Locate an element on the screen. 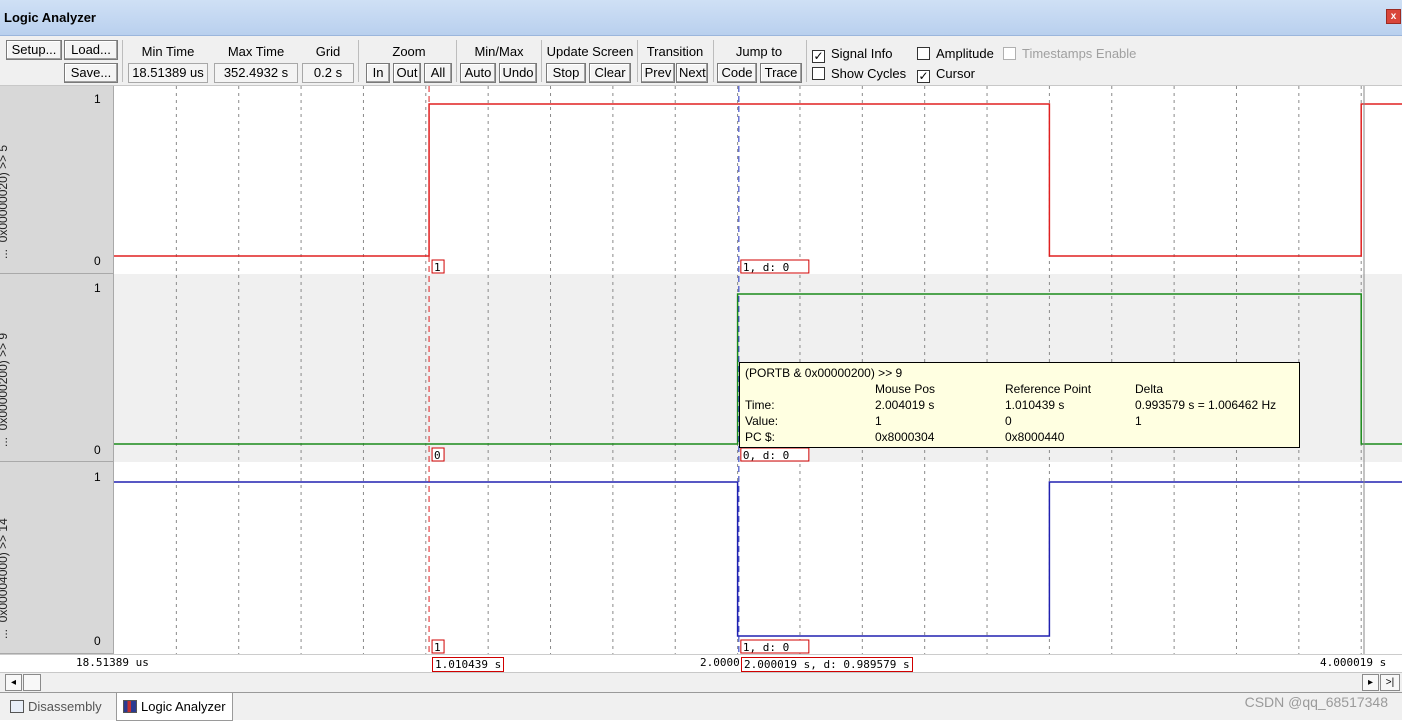 Image resolution: width=1402 pixels, height=721 pixels. close-icon: x is located at coordinates (1393, 16).